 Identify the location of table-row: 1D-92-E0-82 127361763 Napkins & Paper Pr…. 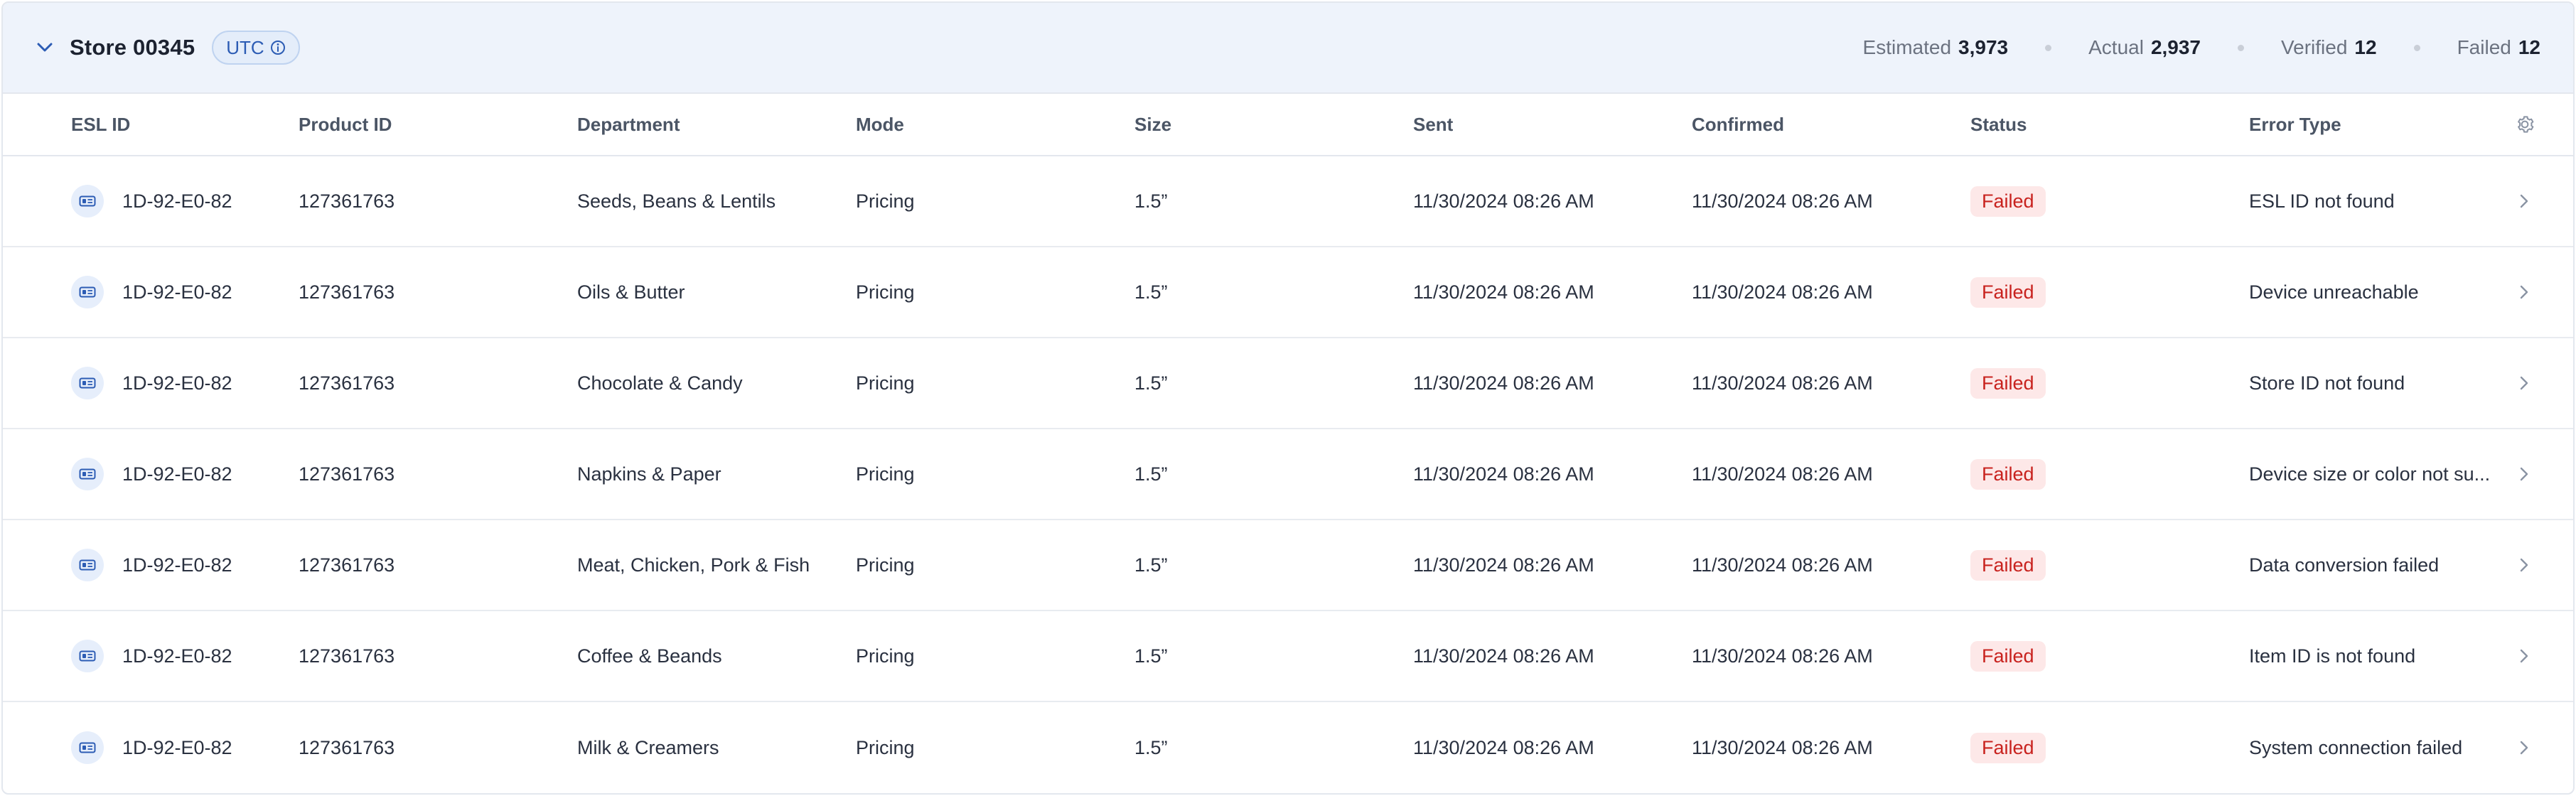
(1288, 475).